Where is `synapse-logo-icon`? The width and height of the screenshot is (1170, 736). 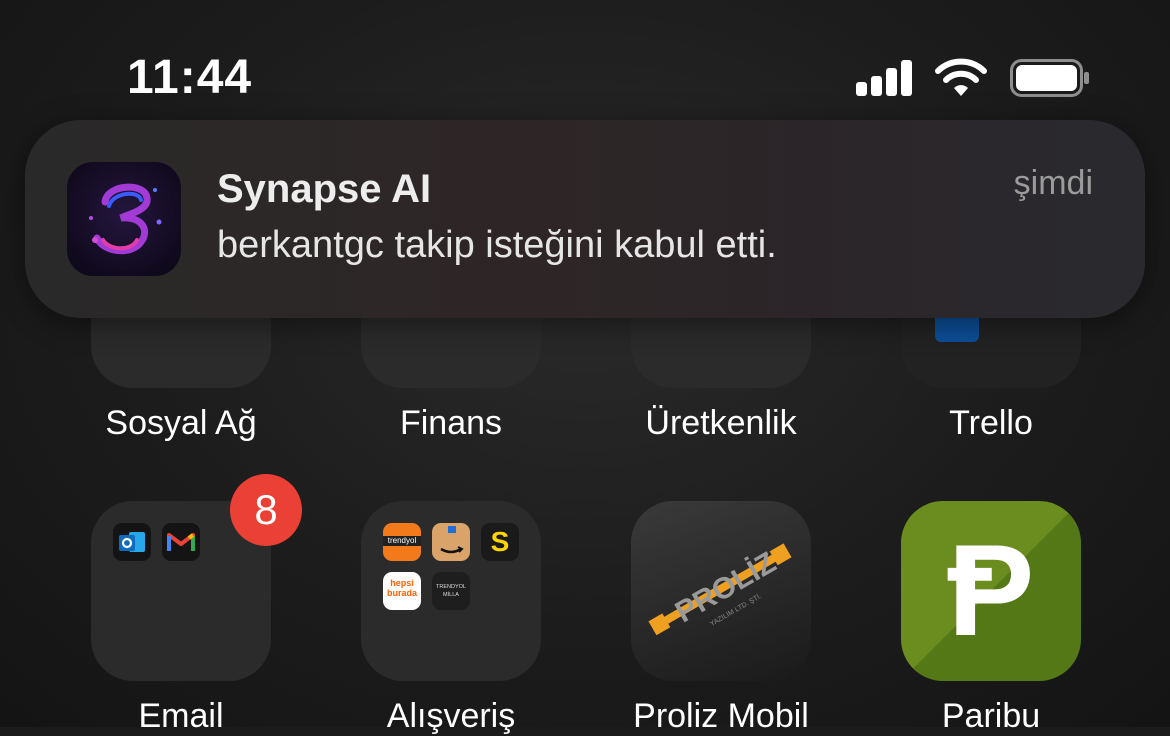 synapse-logo-icon is located at coordinates (125, 219).